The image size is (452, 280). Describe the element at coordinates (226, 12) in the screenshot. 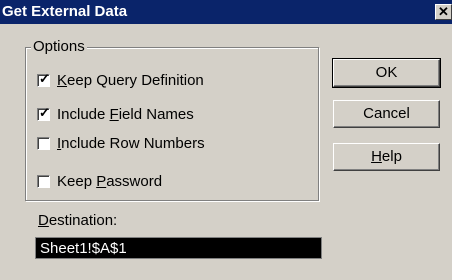

I see `title-bar: Get External Data ✕` at that location.